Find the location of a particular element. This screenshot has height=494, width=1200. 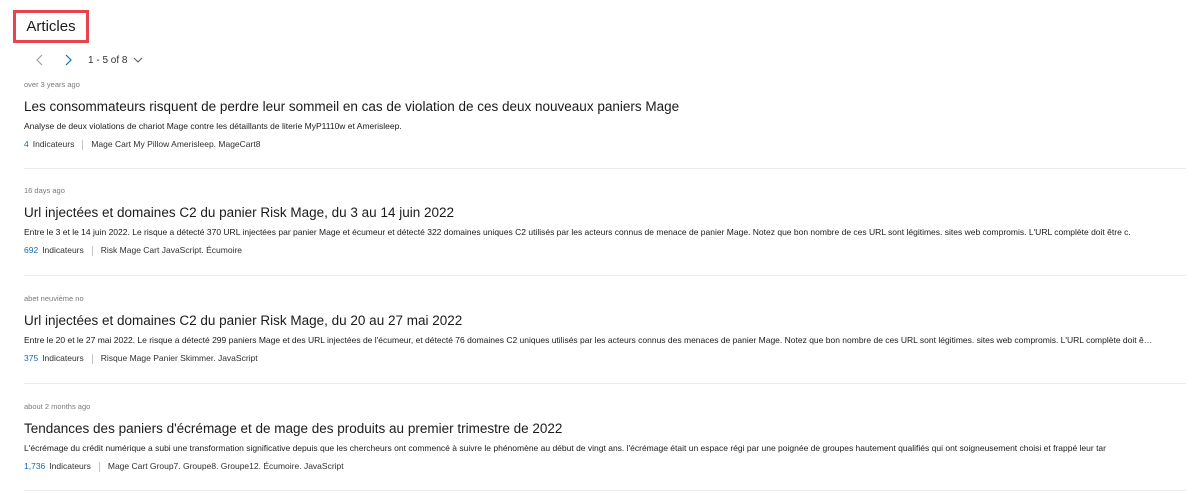

chevron-right-icon is located at coordinates (68, 60).